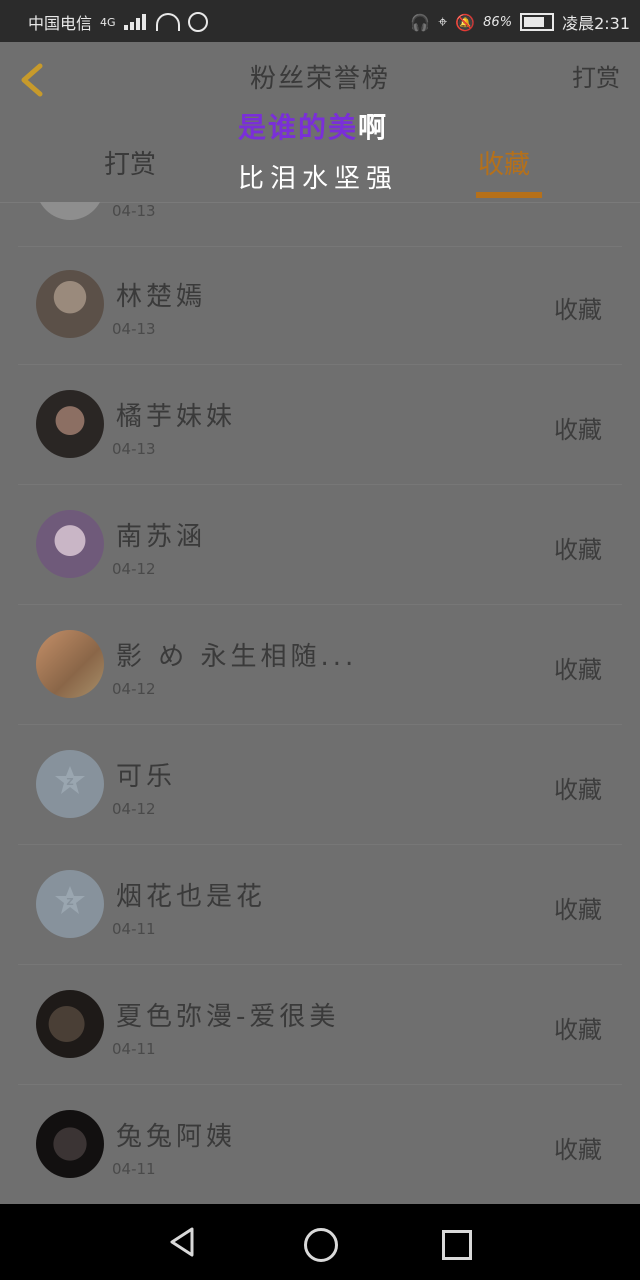 Image resolution: width=640 pixels, height=1280 pixels. I want to click on list-item: 影 め 永生相随... 04-12 收藏, so click(320, 665).